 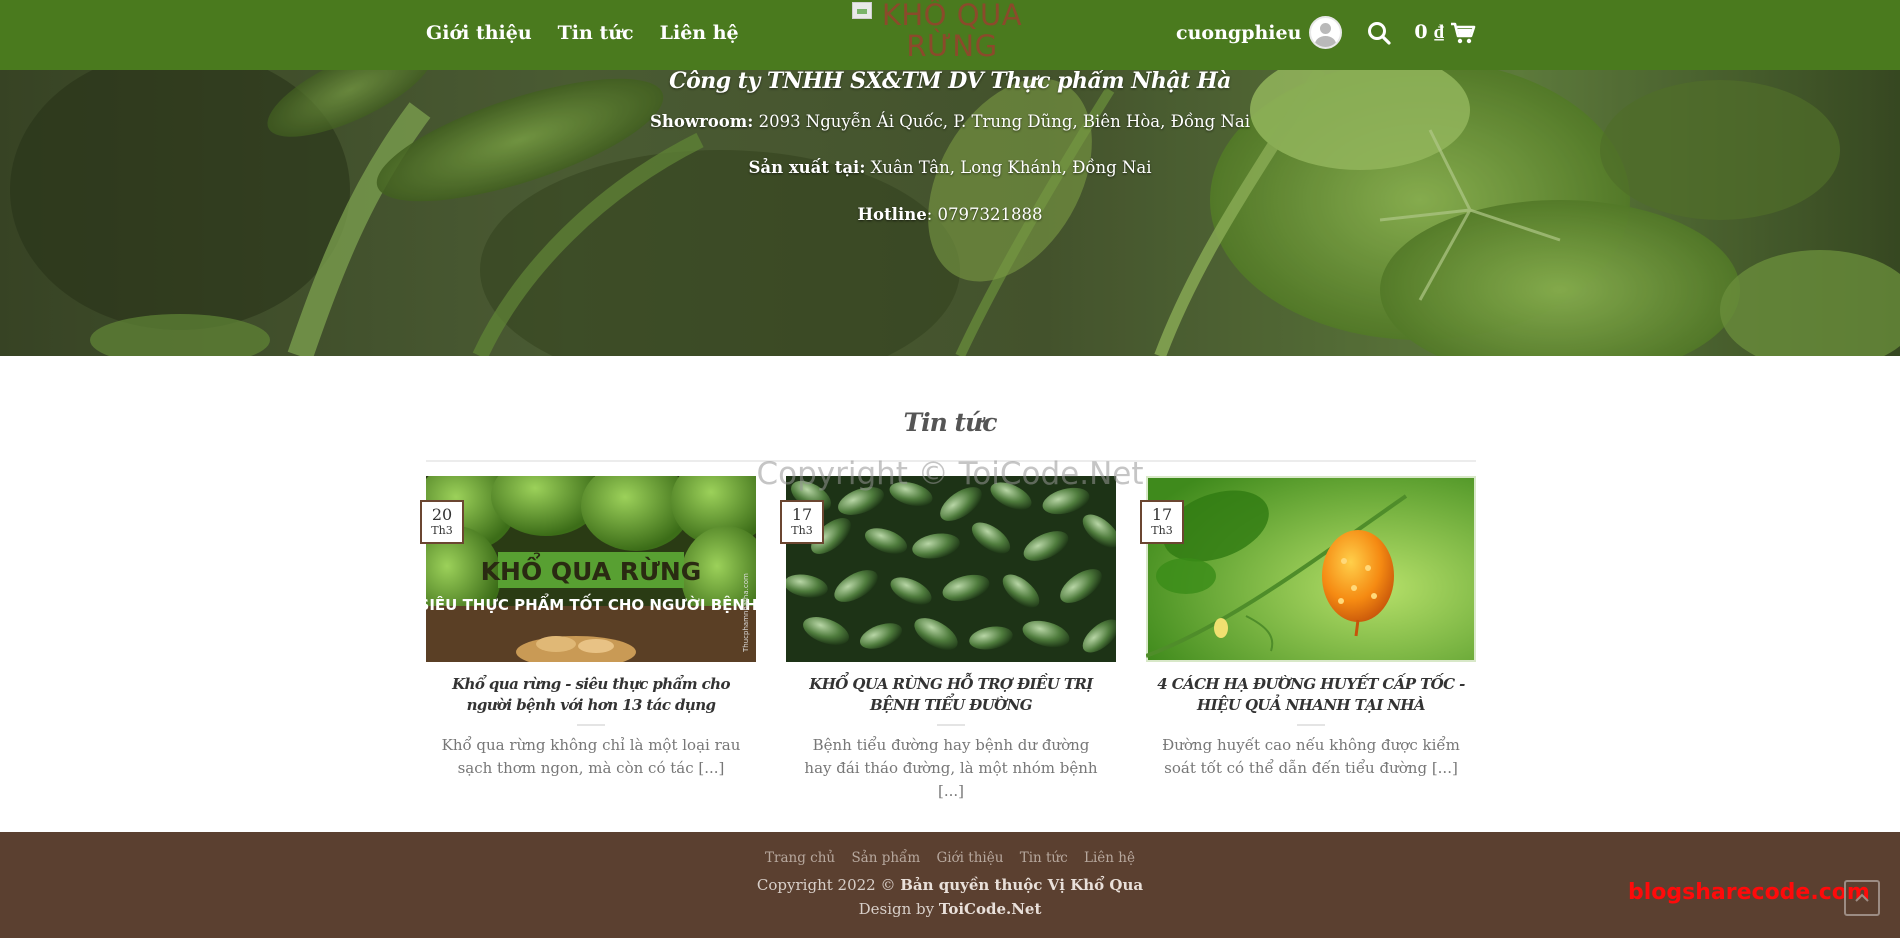 What do you see at coordinates (1008, 167) in the screenshot?
I see `production-value: Xuân Tân, Long Khánh, Đồng Nai` at bounding box center [1008, 167].